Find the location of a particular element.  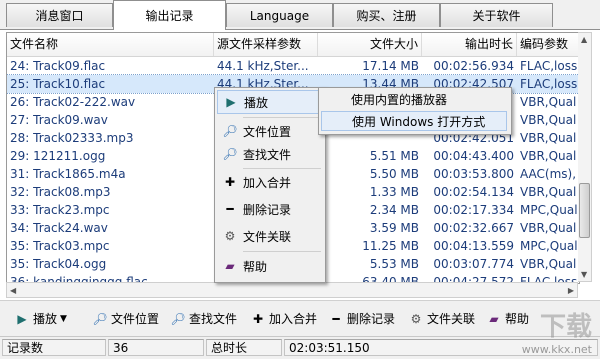

menu-item-file-location: 🔎︎ 文件位置 is located at coordinates (270, 131).